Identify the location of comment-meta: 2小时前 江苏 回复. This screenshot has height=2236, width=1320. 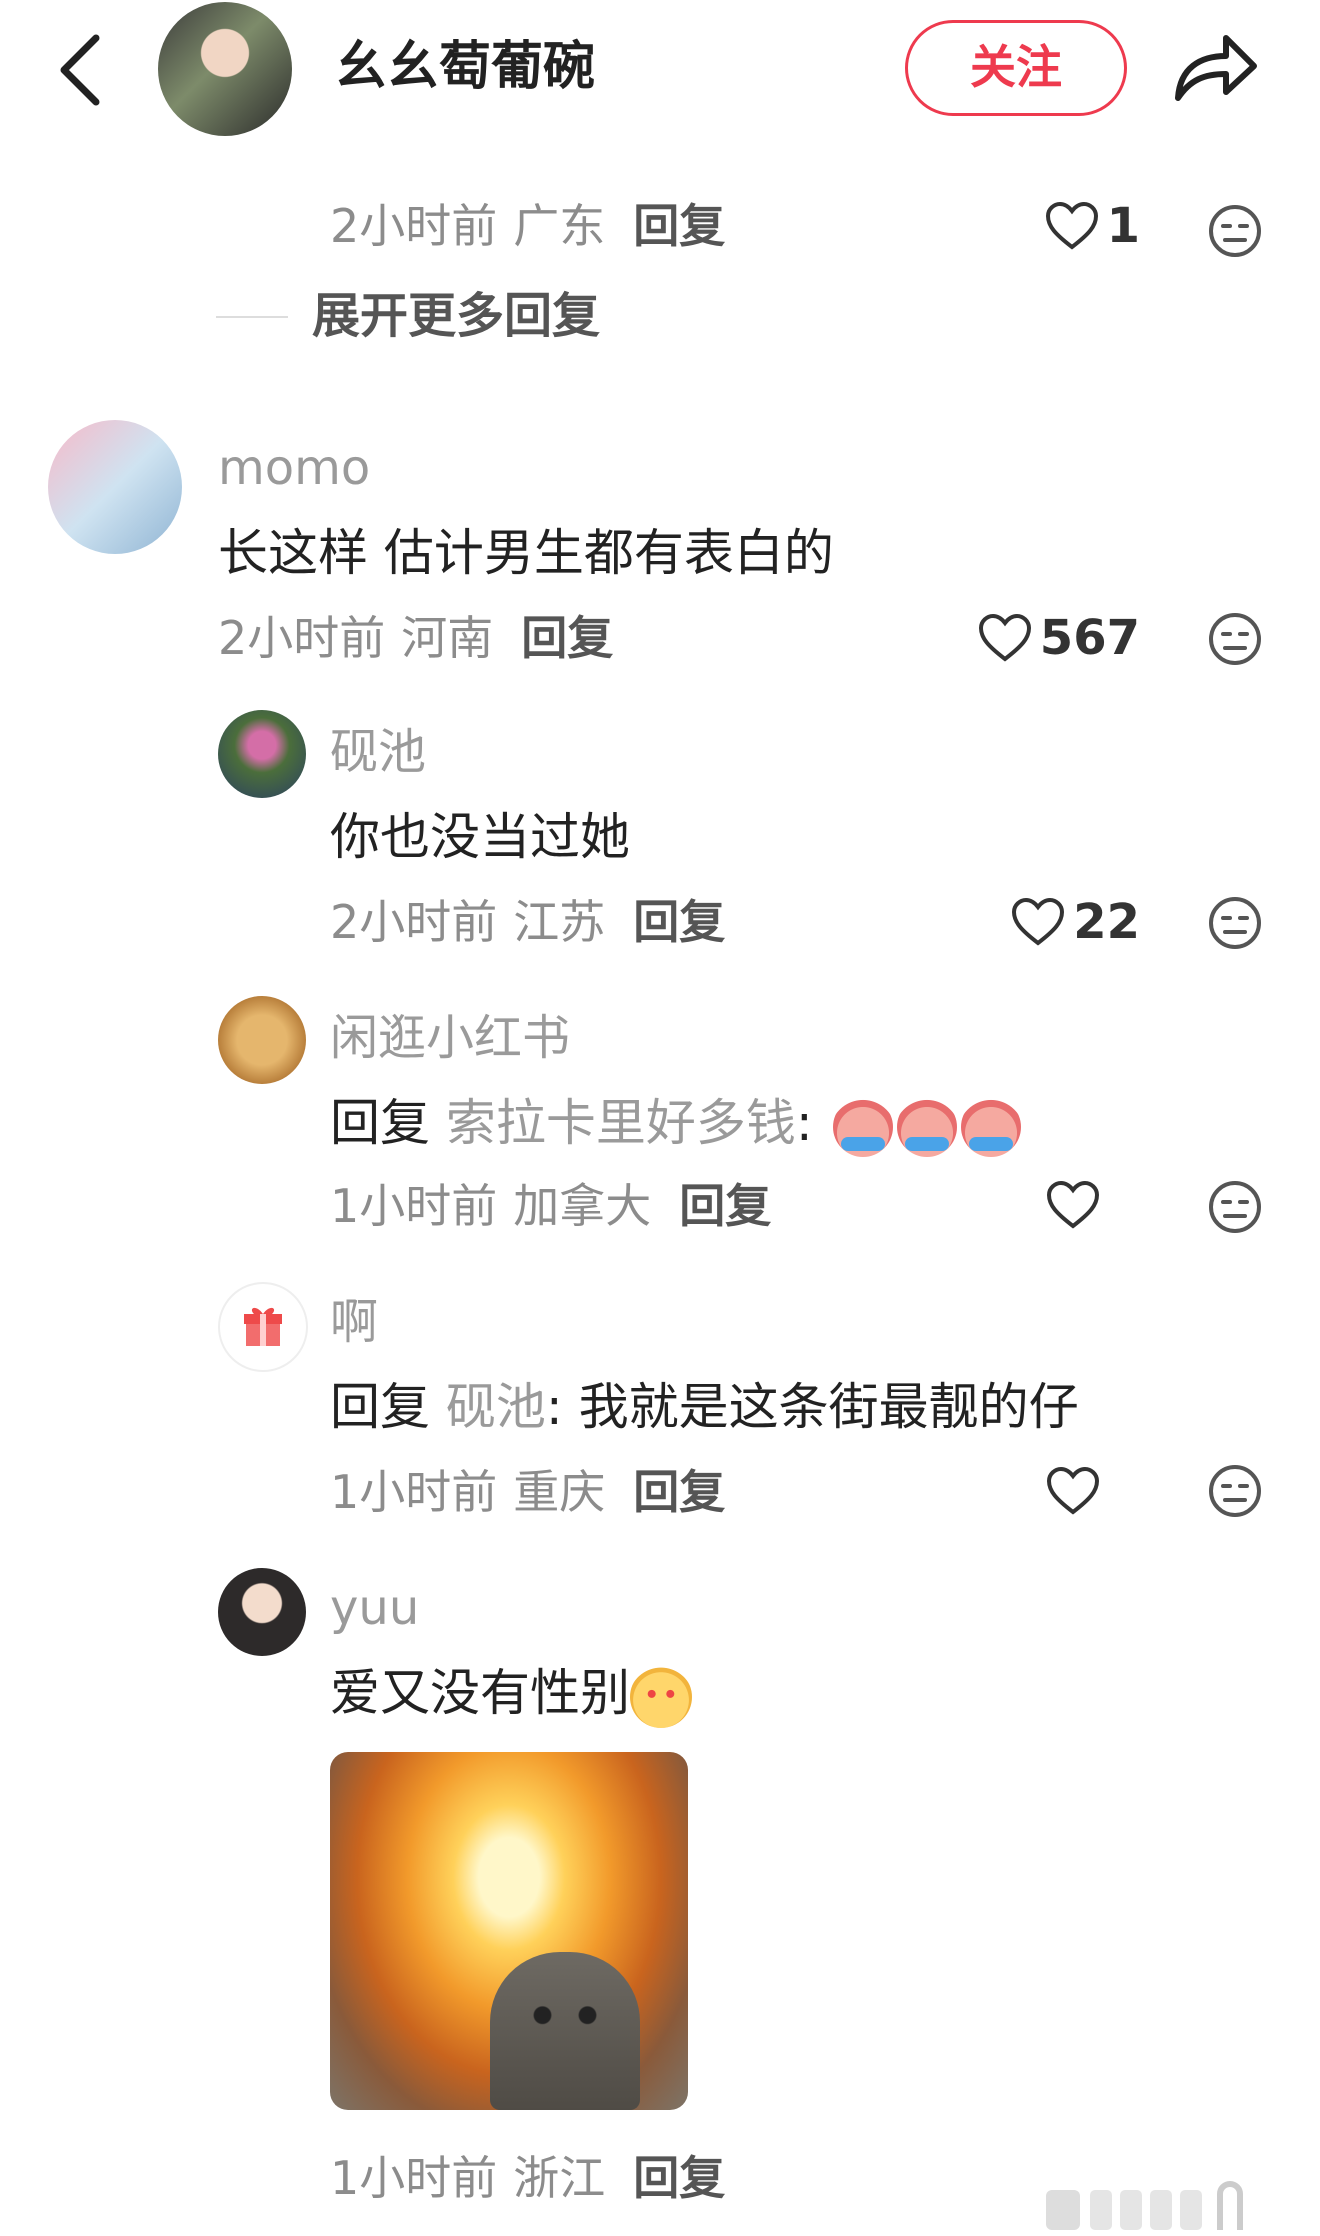
(527, 922).